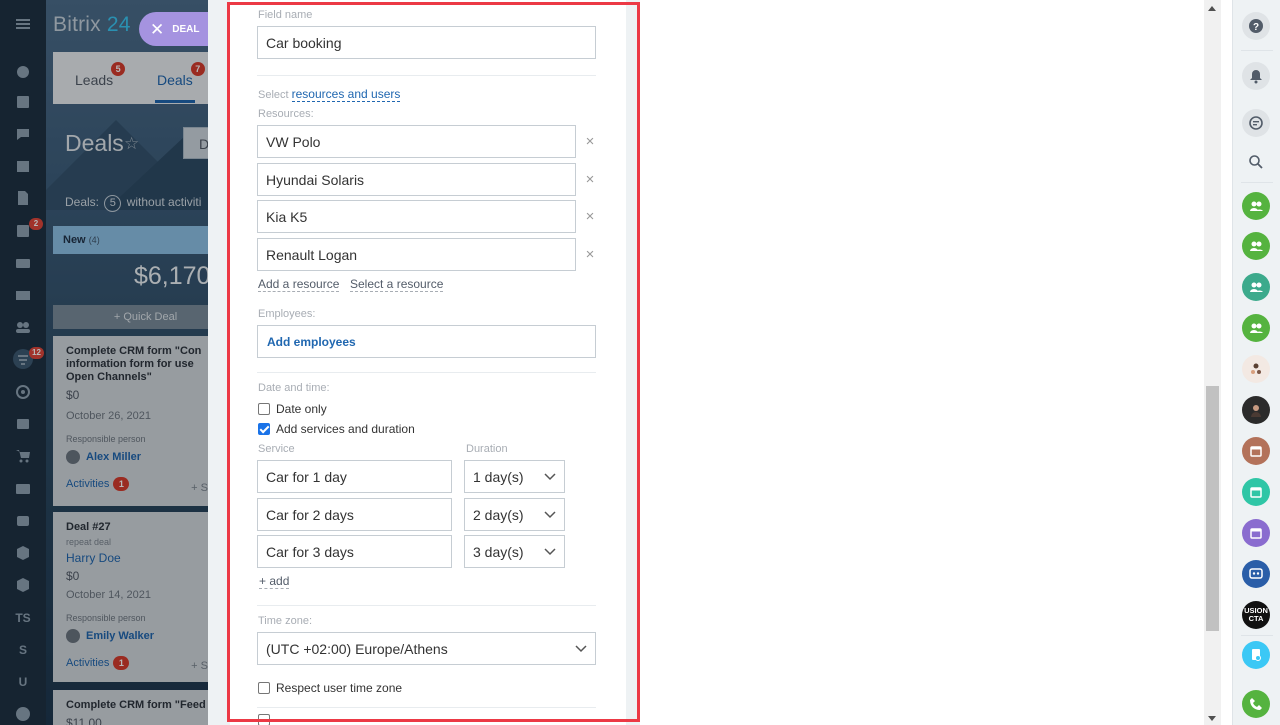 This screenshot has width=1280, height=725. What do you see at coordinates (23, 263) in the screenshot?
I see `drive-icon` at bounding box center [23, 263].